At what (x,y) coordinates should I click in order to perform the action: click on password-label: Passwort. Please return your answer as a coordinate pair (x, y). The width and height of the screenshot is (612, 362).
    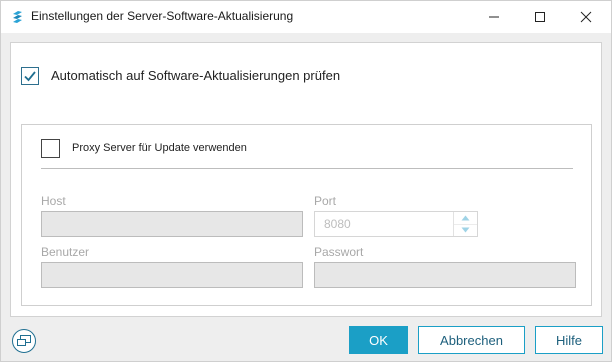
    Looking at the image, I should click on (339, 252).